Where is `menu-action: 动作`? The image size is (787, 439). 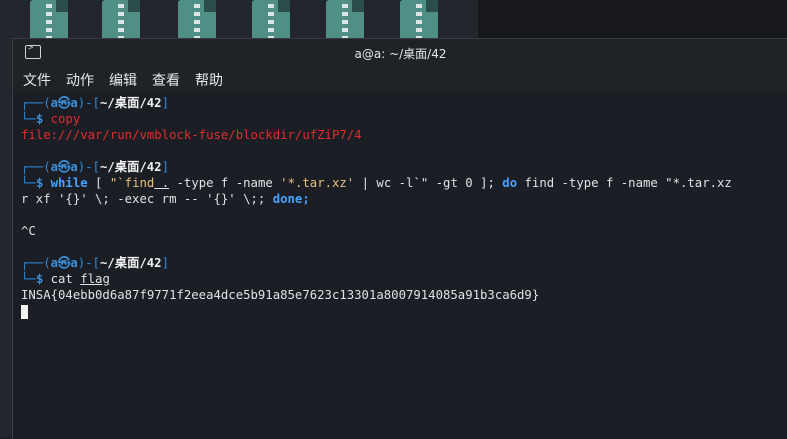
menu-action: 动作 is located at coordinates (80, 80).